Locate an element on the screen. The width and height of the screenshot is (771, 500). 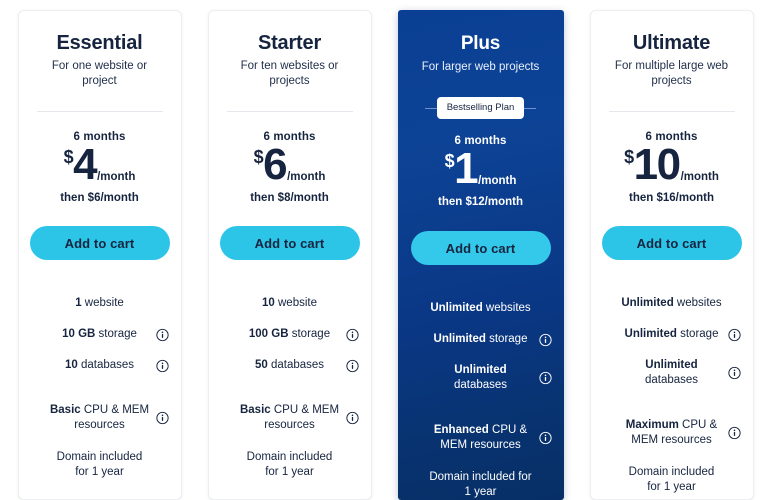
feature-item: Enhanced CPU & MEM resources is located at coordinates (481, 438).